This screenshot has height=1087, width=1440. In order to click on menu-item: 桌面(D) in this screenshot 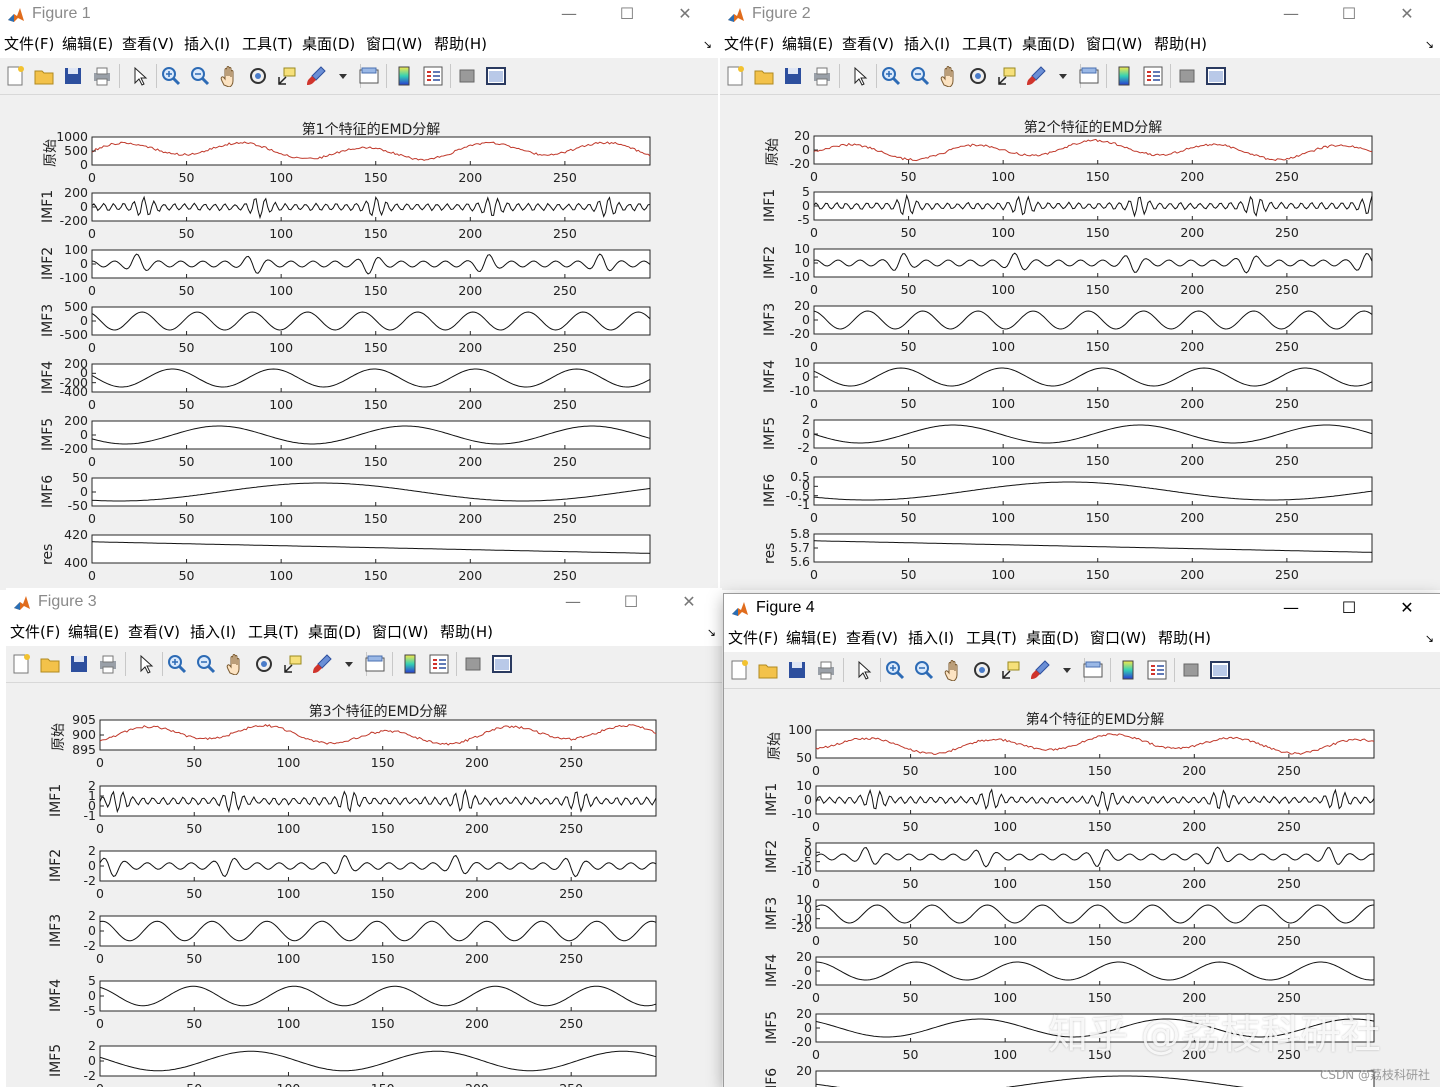, I will do `click(1048, 44)`.